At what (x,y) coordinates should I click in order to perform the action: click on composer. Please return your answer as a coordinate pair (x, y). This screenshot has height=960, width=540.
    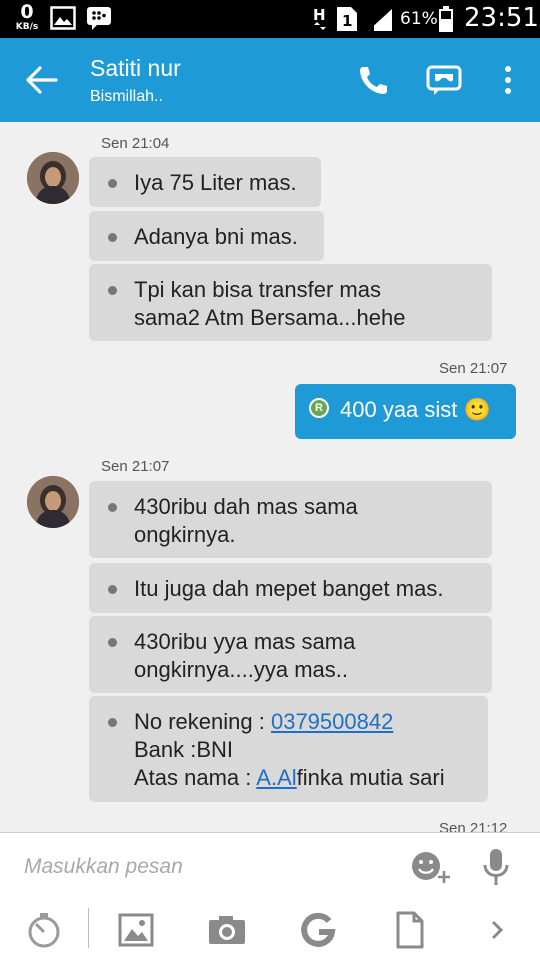
    Looking at the image, I should click on (270, 866).